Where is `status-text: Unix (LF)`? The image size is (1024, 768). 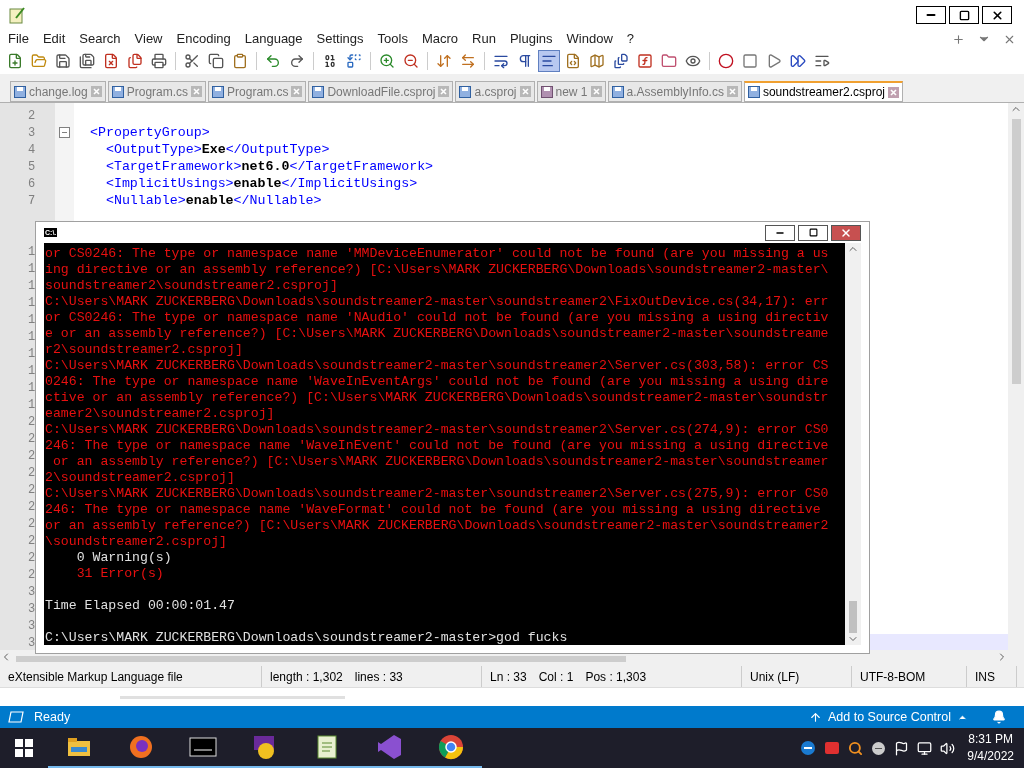 status-text: Unix (LF) is located at coordinates (775, 677).